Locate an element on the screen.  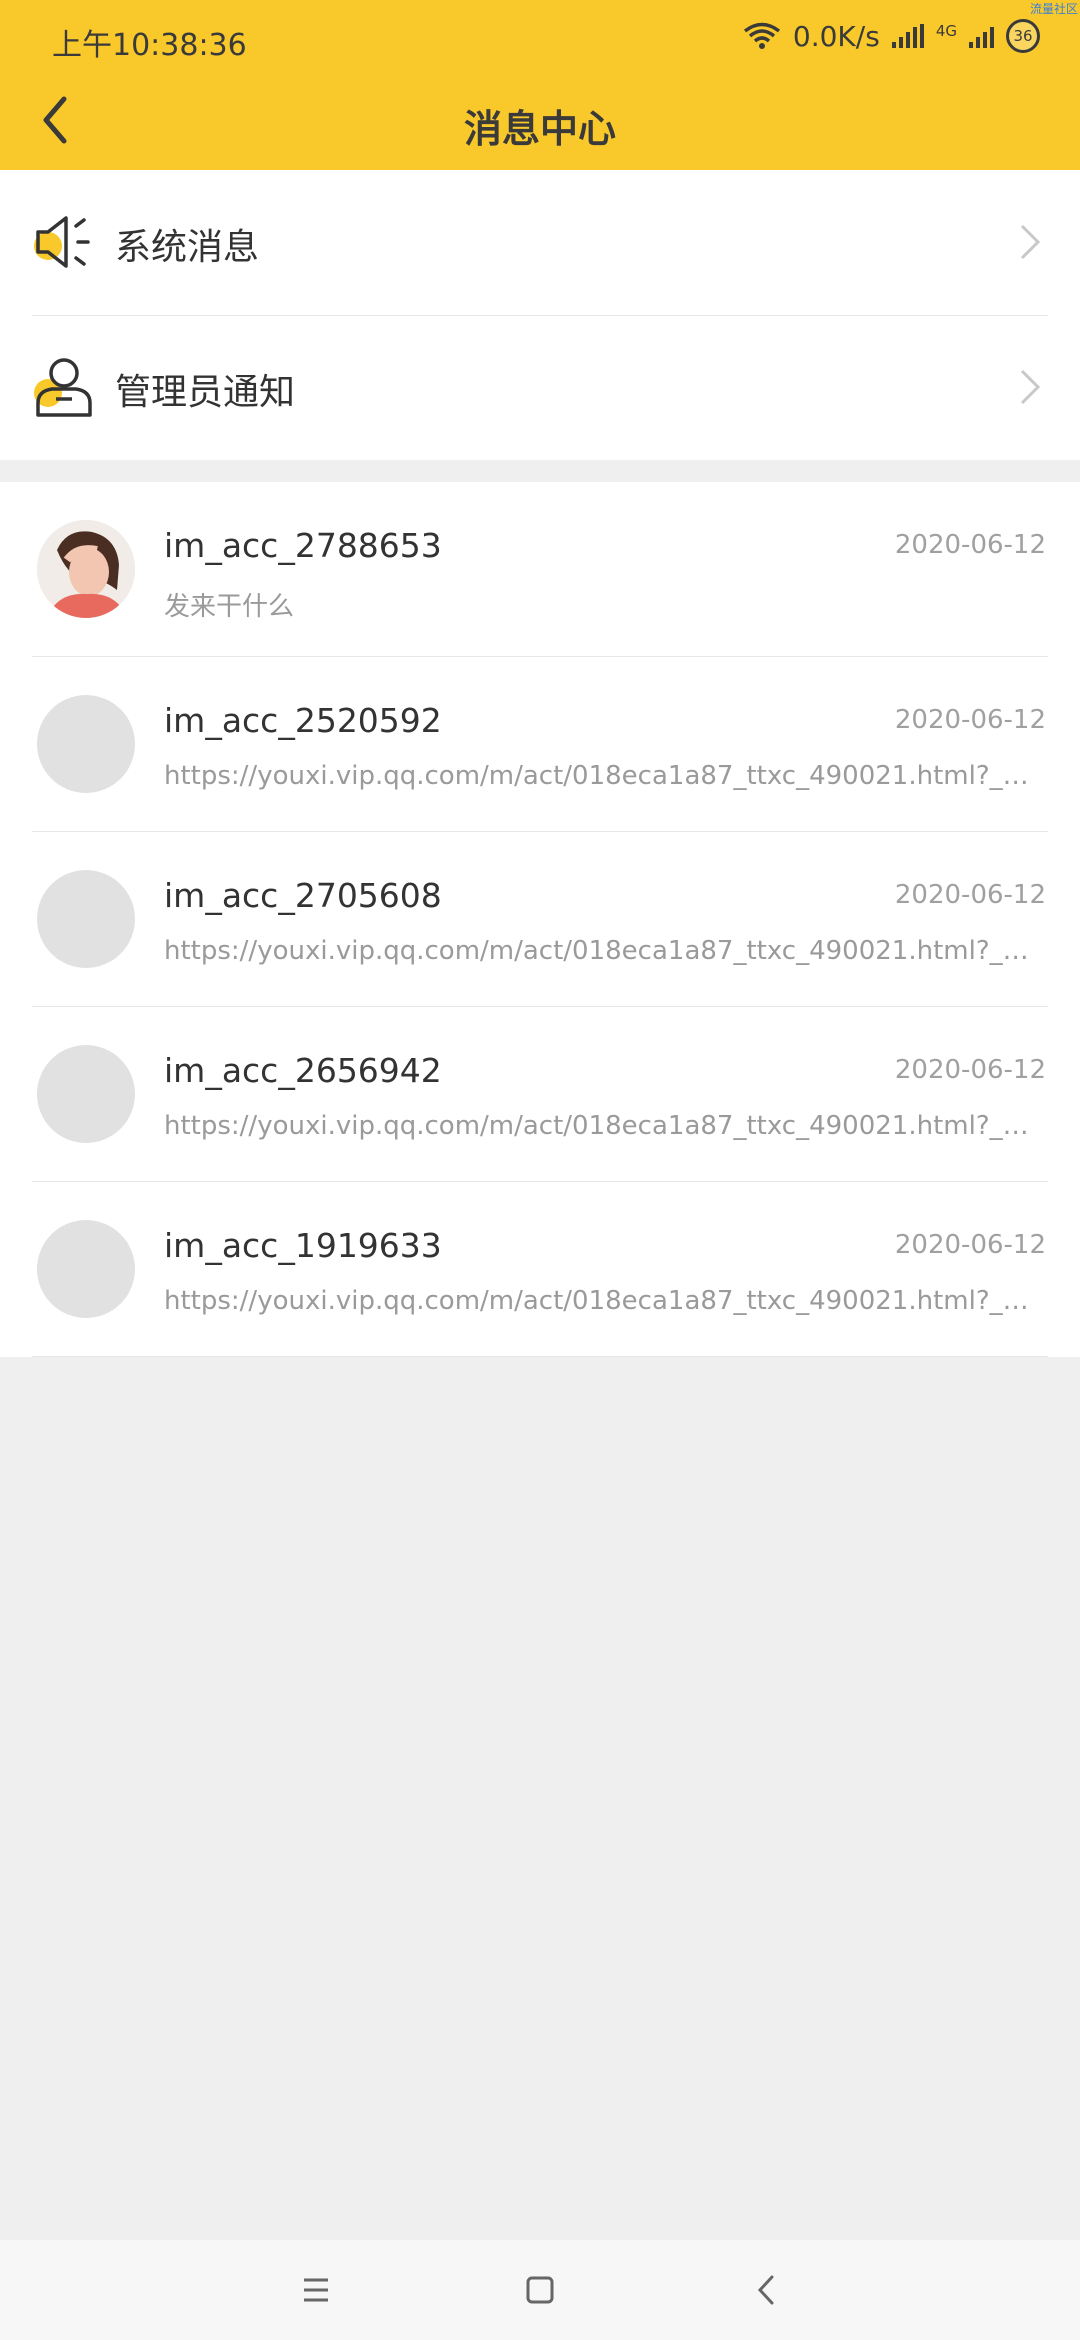
page-title: 消息中心 is located at coordinates (539, 129).